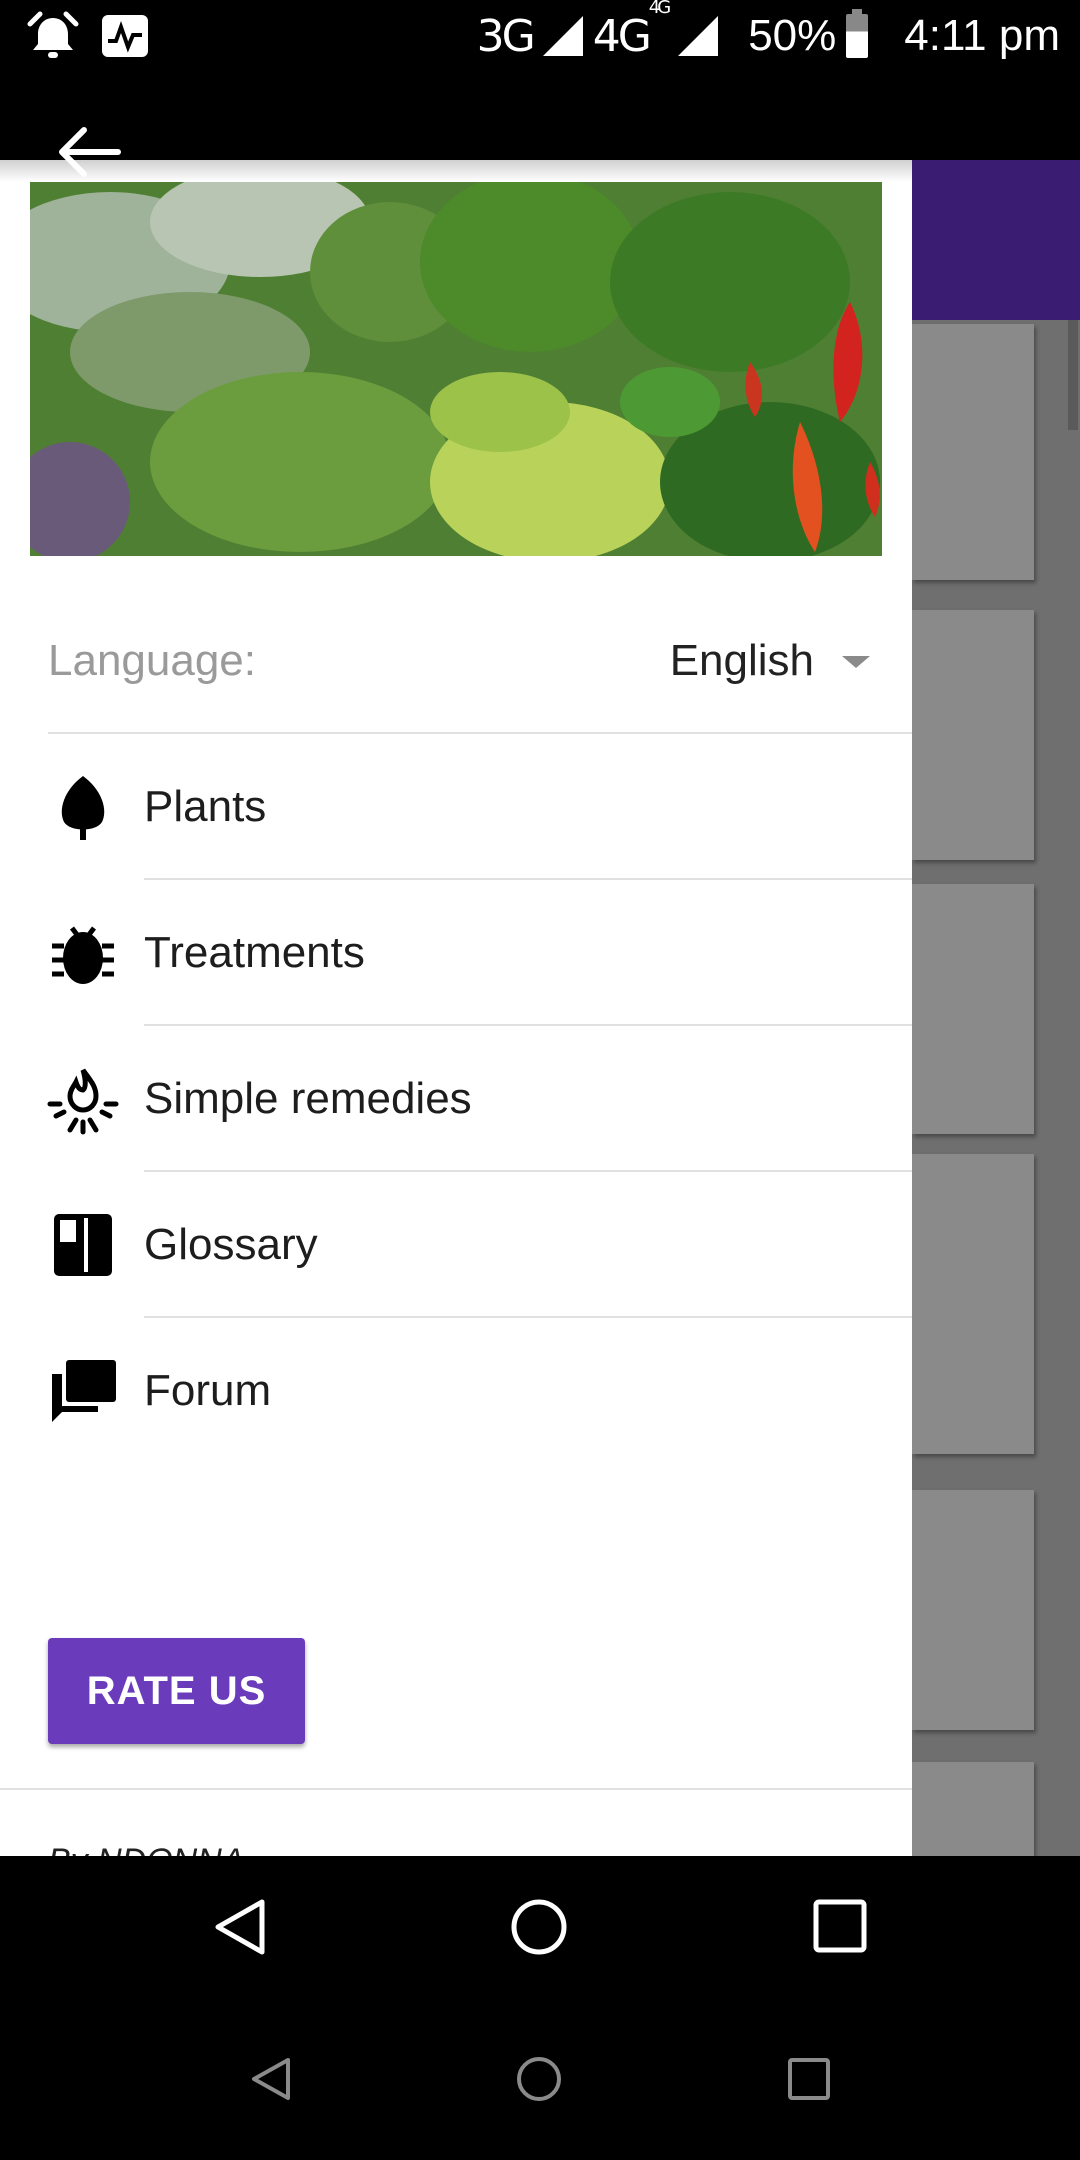  I want to click on language-selector: Language: English, so click(461, 659).